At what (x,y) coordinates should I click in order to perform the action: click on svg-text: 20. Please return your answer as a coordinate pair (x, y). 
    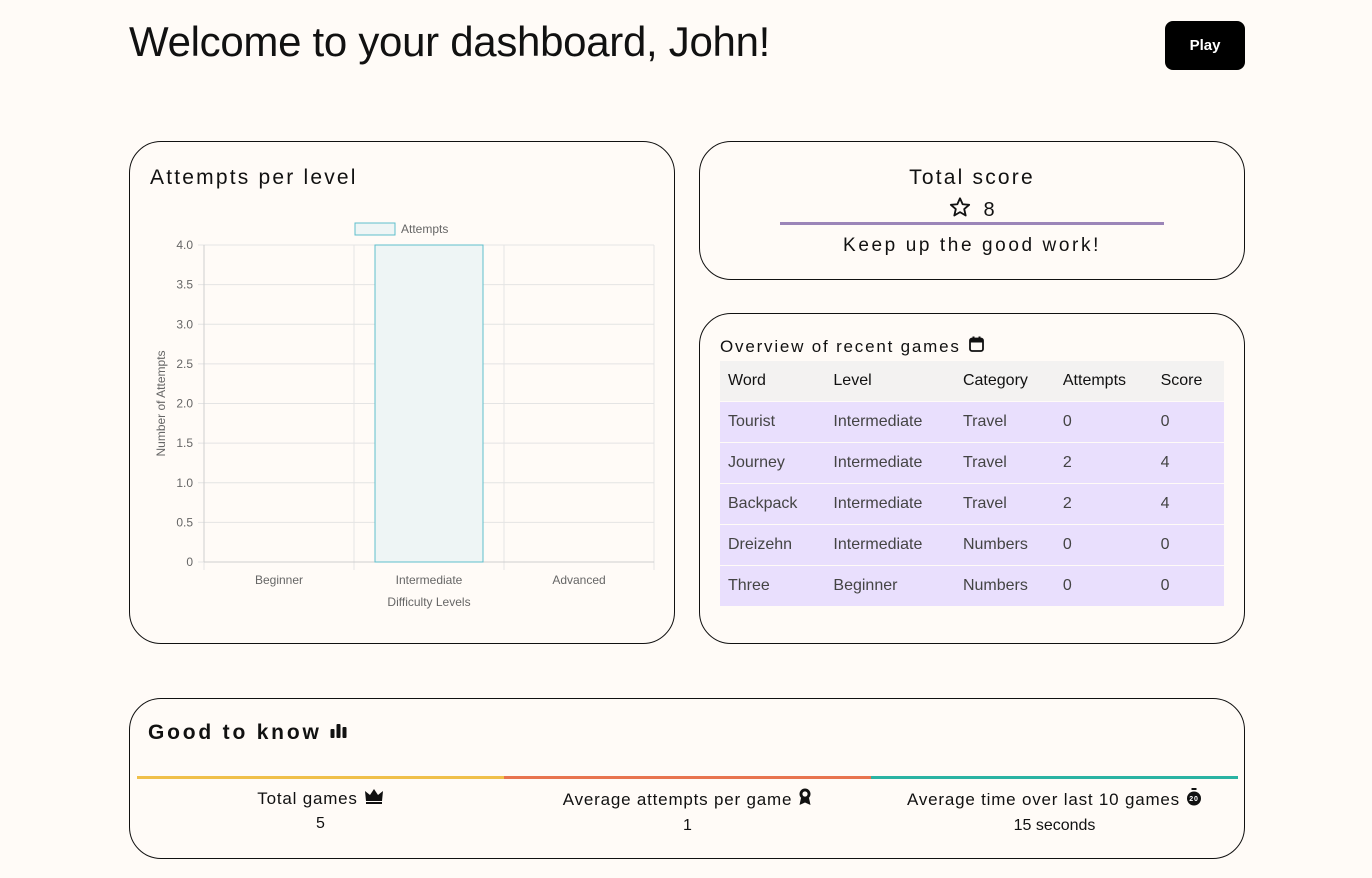
    Looking at the image, I should click on (1193, 799).